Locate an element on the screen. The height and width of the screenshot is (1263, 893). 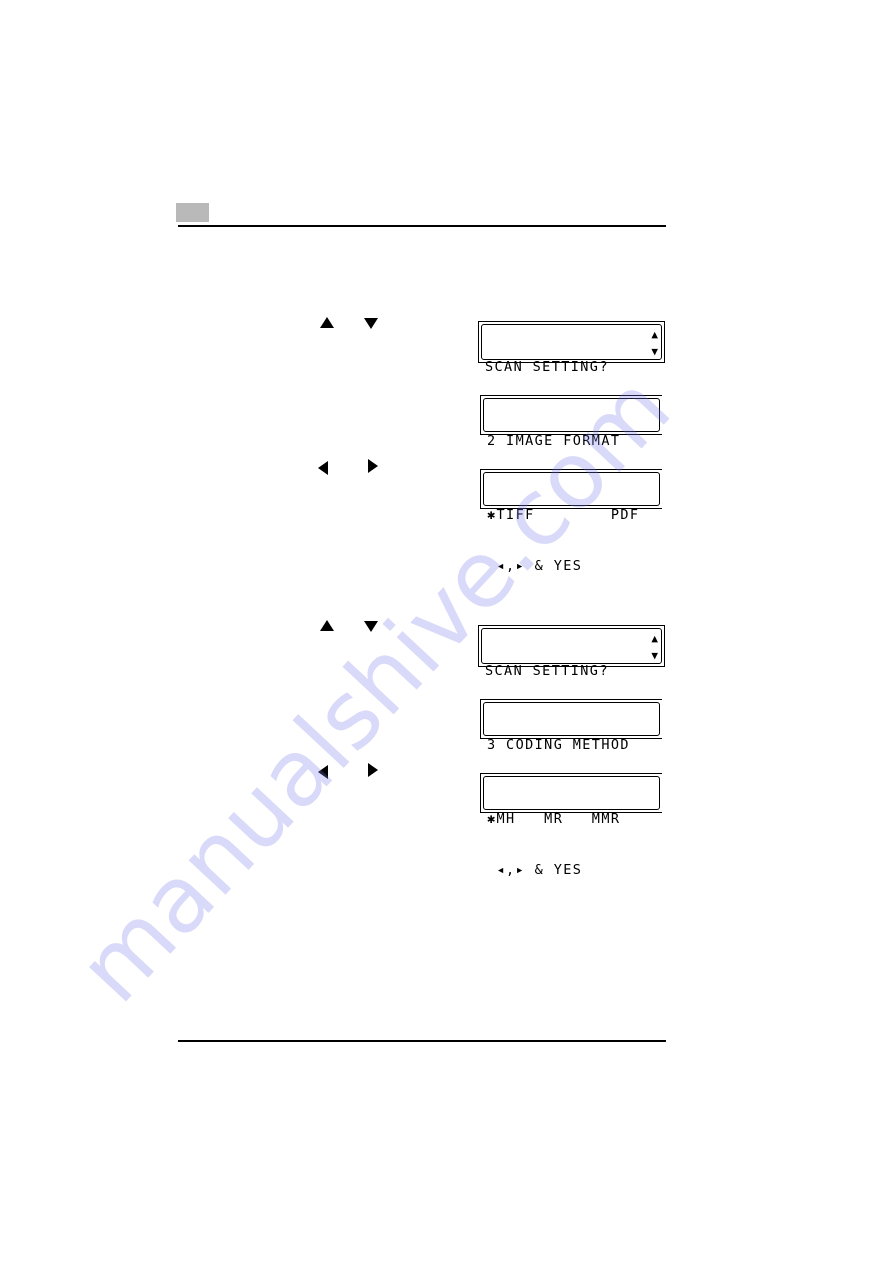
footer-rule is located at coordinates (422, 1041).